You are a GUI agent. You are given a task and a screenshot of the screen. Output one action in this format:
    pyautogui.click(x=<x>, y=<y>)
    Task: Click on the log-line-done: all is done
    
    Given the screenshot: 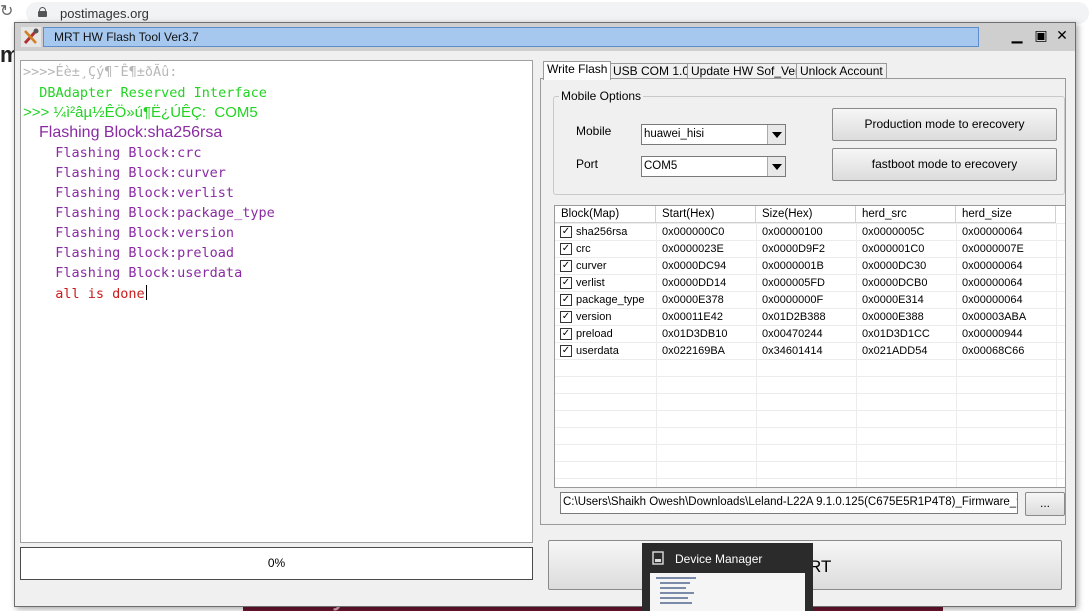 What is the action you would take?
    pyautogui.click(x=93, y=293)
    